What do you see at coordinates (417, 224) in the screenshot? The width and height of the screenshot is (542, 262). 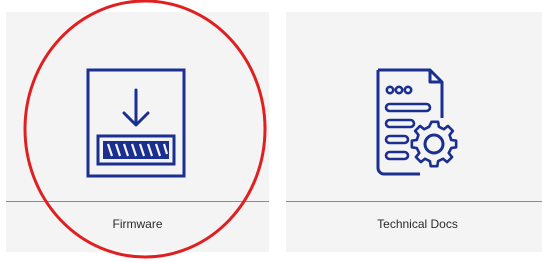 I see `technical-docs-label: Technical Docs` at bounding box center [417, 224].